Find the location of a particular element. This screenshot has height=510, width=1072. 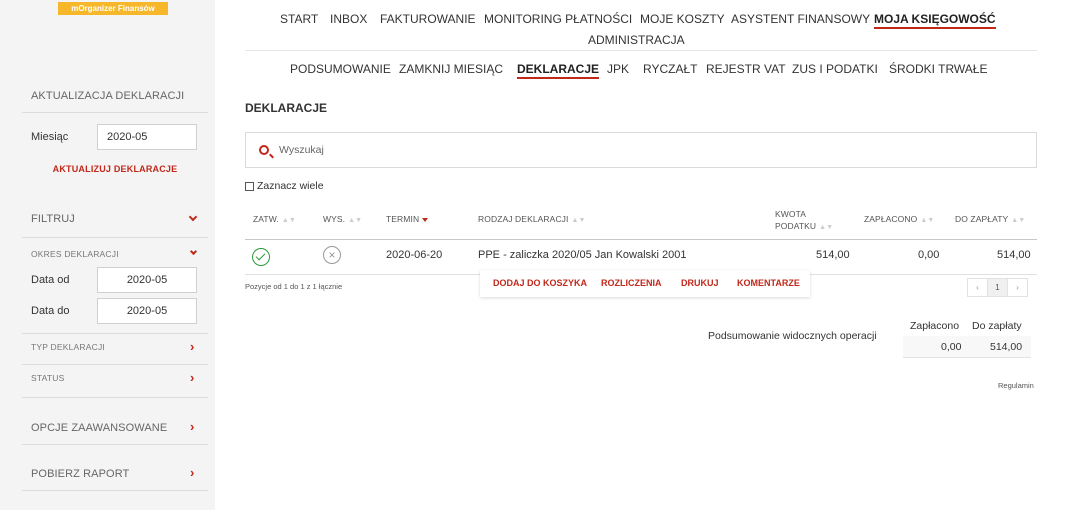

filter-title: FILTRUJ is located at coordinates (53, 219).